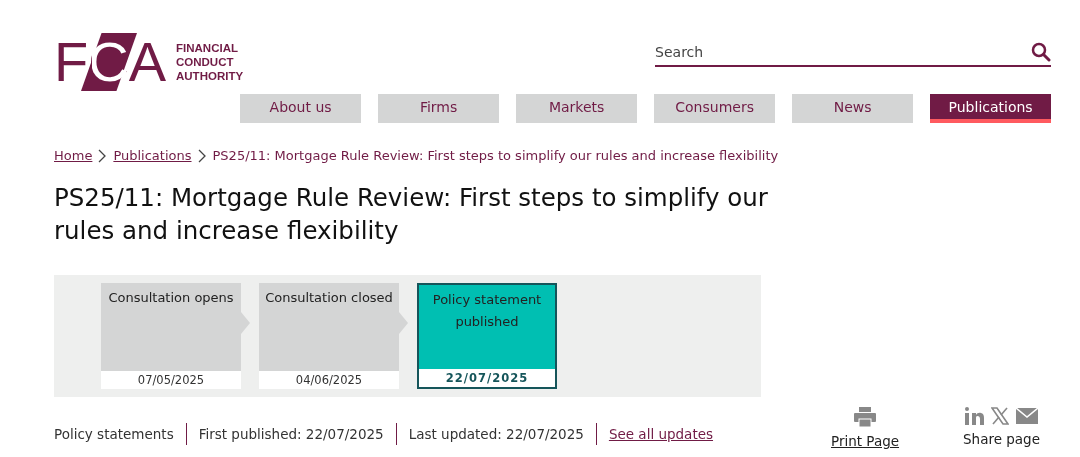  What do you see at coordinates (865, 441) in the screenshot?
I see `print-page-link: Print Page` at bounding box center [865, 441].